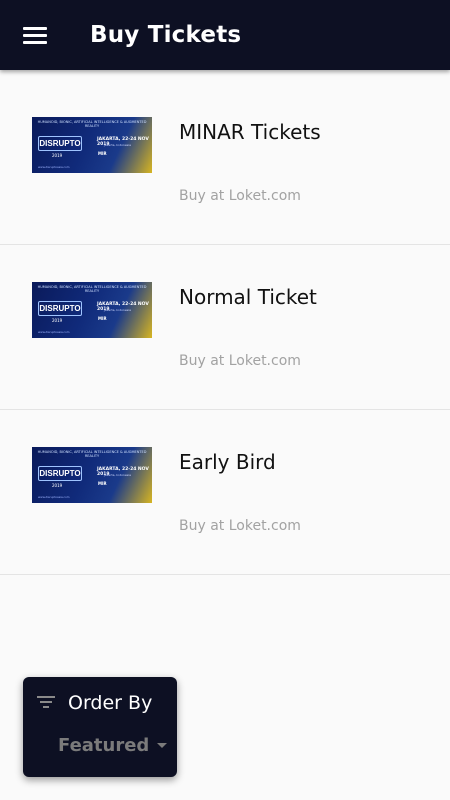  I want to click on dropdown-arrow-icon, so click(162, 745).